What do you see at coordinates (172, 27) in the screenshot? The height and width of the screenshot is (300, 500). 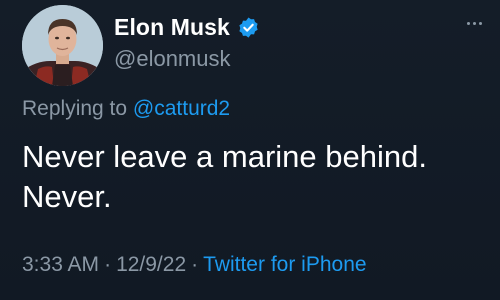 I see `author-display-name: Elon Musk` at bounding box center [172, 27].